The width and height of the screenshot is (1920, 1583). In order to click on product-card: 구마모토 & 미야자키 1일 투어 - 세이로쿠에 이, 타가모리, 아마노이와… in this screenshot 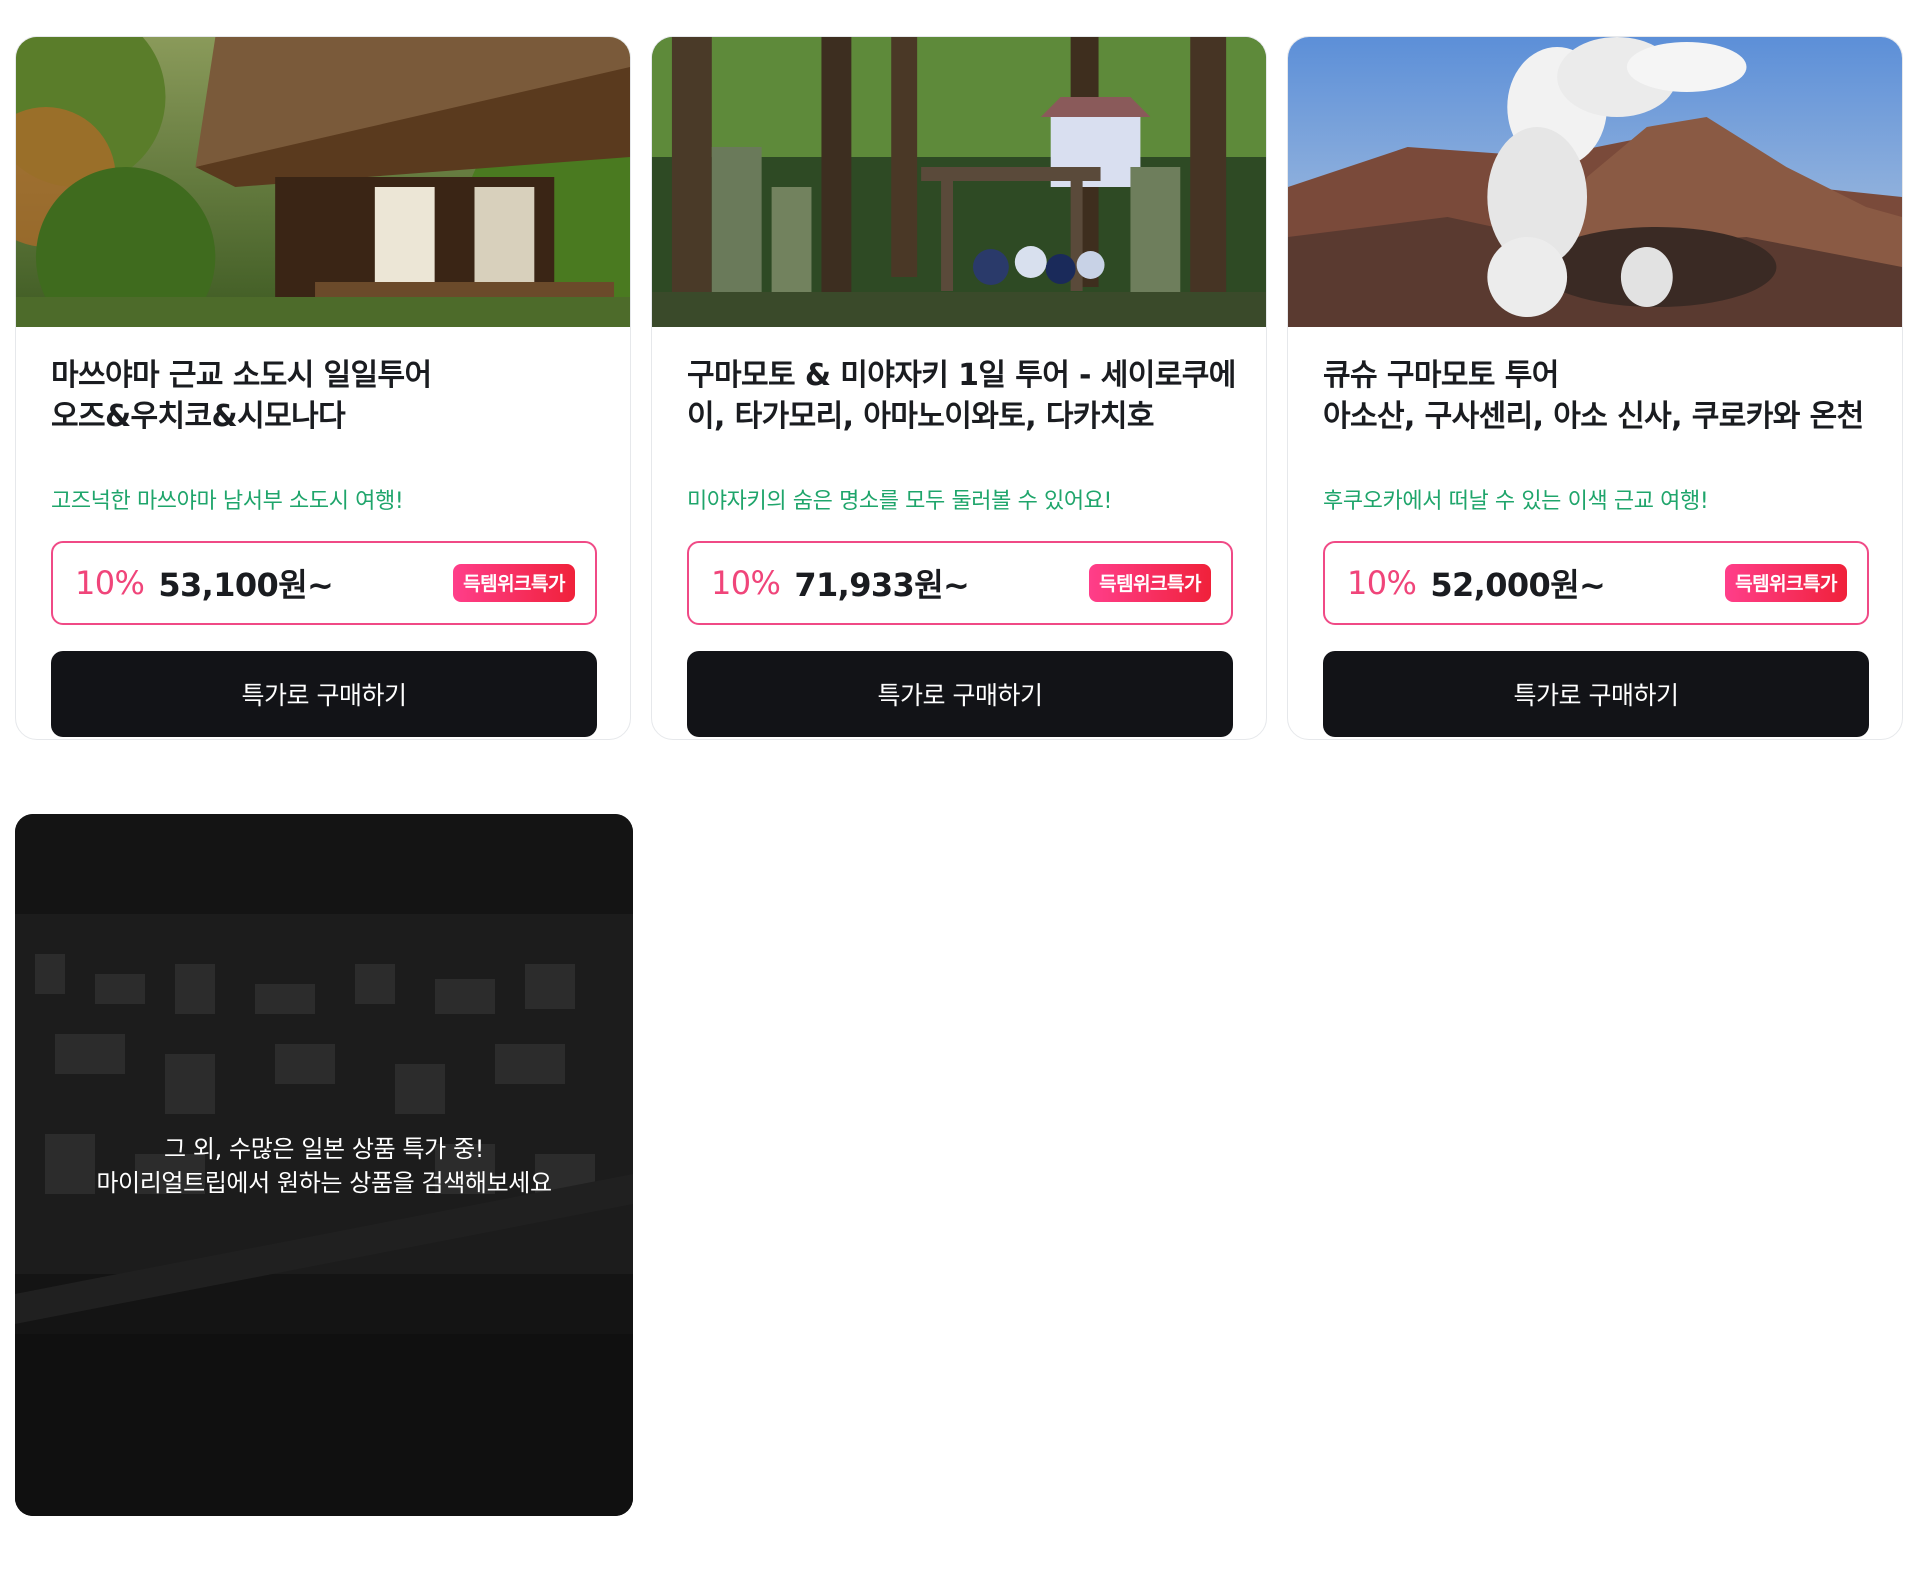, I will do `click(959, 388)`.